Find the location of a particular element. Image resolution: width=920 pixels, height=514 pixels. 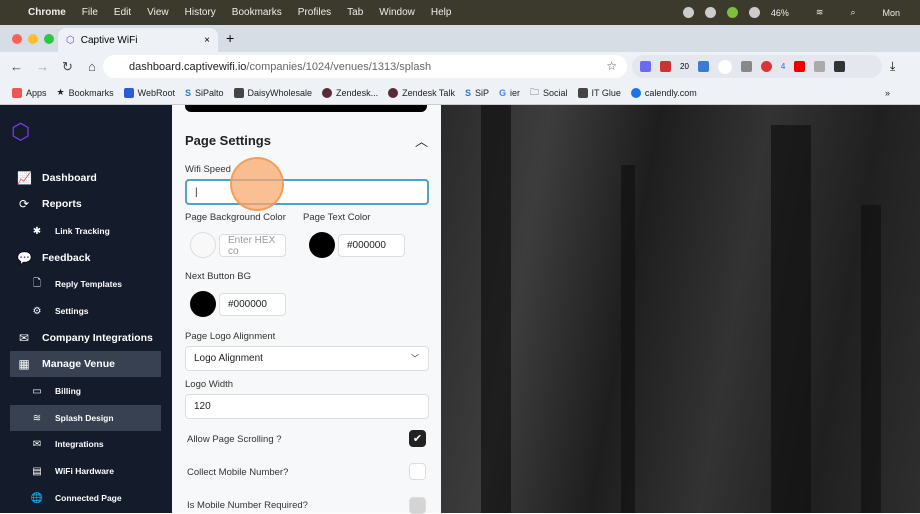

bookmark-itglue: IT Glue is located at coordinates (599, 92).